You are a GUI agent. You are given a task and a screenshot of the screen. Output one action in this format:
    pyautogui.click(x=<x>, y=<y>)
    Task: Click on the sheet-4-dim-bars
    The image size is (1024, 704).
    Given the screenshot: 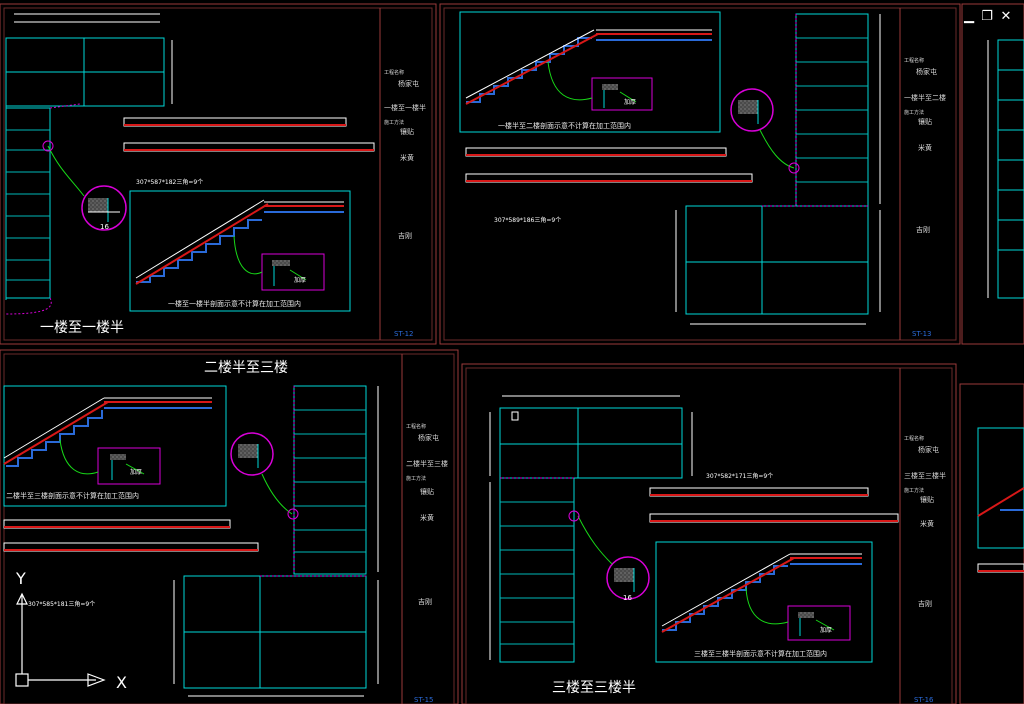 What is the action you would take?
    pyautogui.click(x=131, y=535)
    